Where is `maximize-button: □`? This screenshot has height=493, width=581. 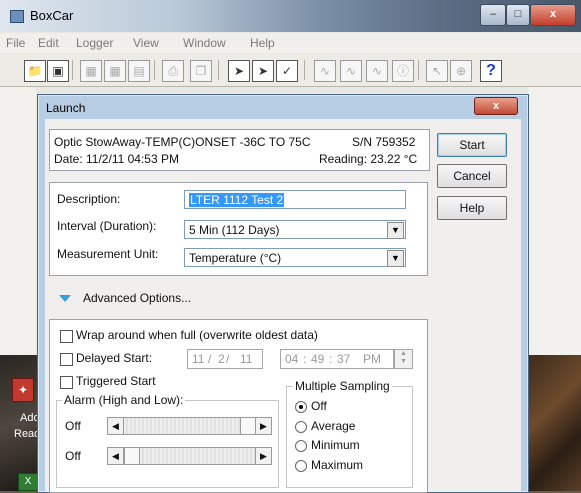 maximize-button: □ is located at coordinates (518, 15).